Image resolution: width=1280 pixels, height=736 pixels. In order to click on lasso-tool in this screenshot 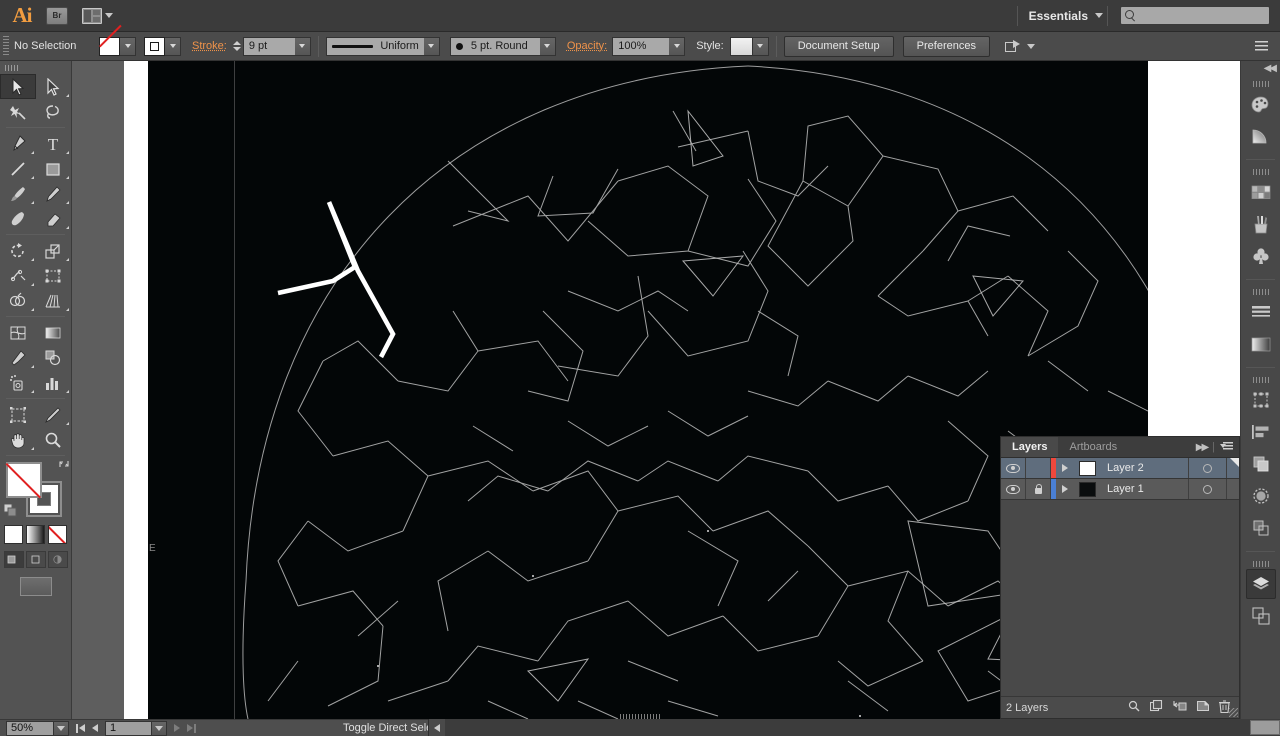, I will do `click(54, 111)`.